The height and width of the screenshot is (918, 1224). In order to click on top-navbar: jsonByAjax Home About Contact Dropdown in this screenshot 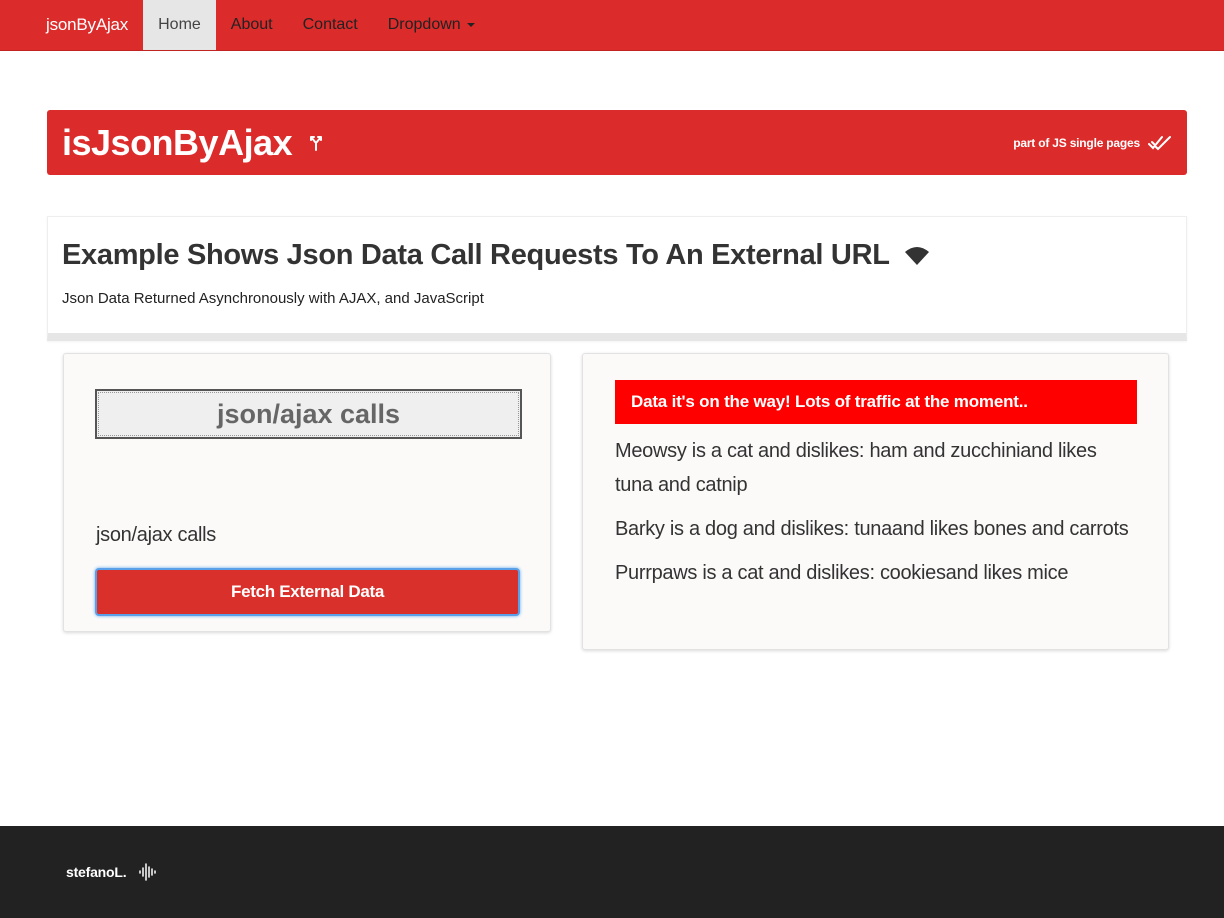, I will do `click(612, 25)`.